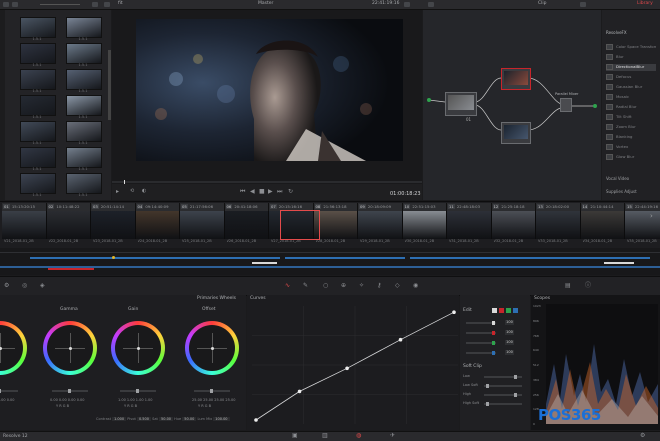 The width and height of the screenshot is (660, 441). Describe the element at coordinates (246, 207) in the screenshot. I see `clip-header: 06 20:41:18:06` at that location.